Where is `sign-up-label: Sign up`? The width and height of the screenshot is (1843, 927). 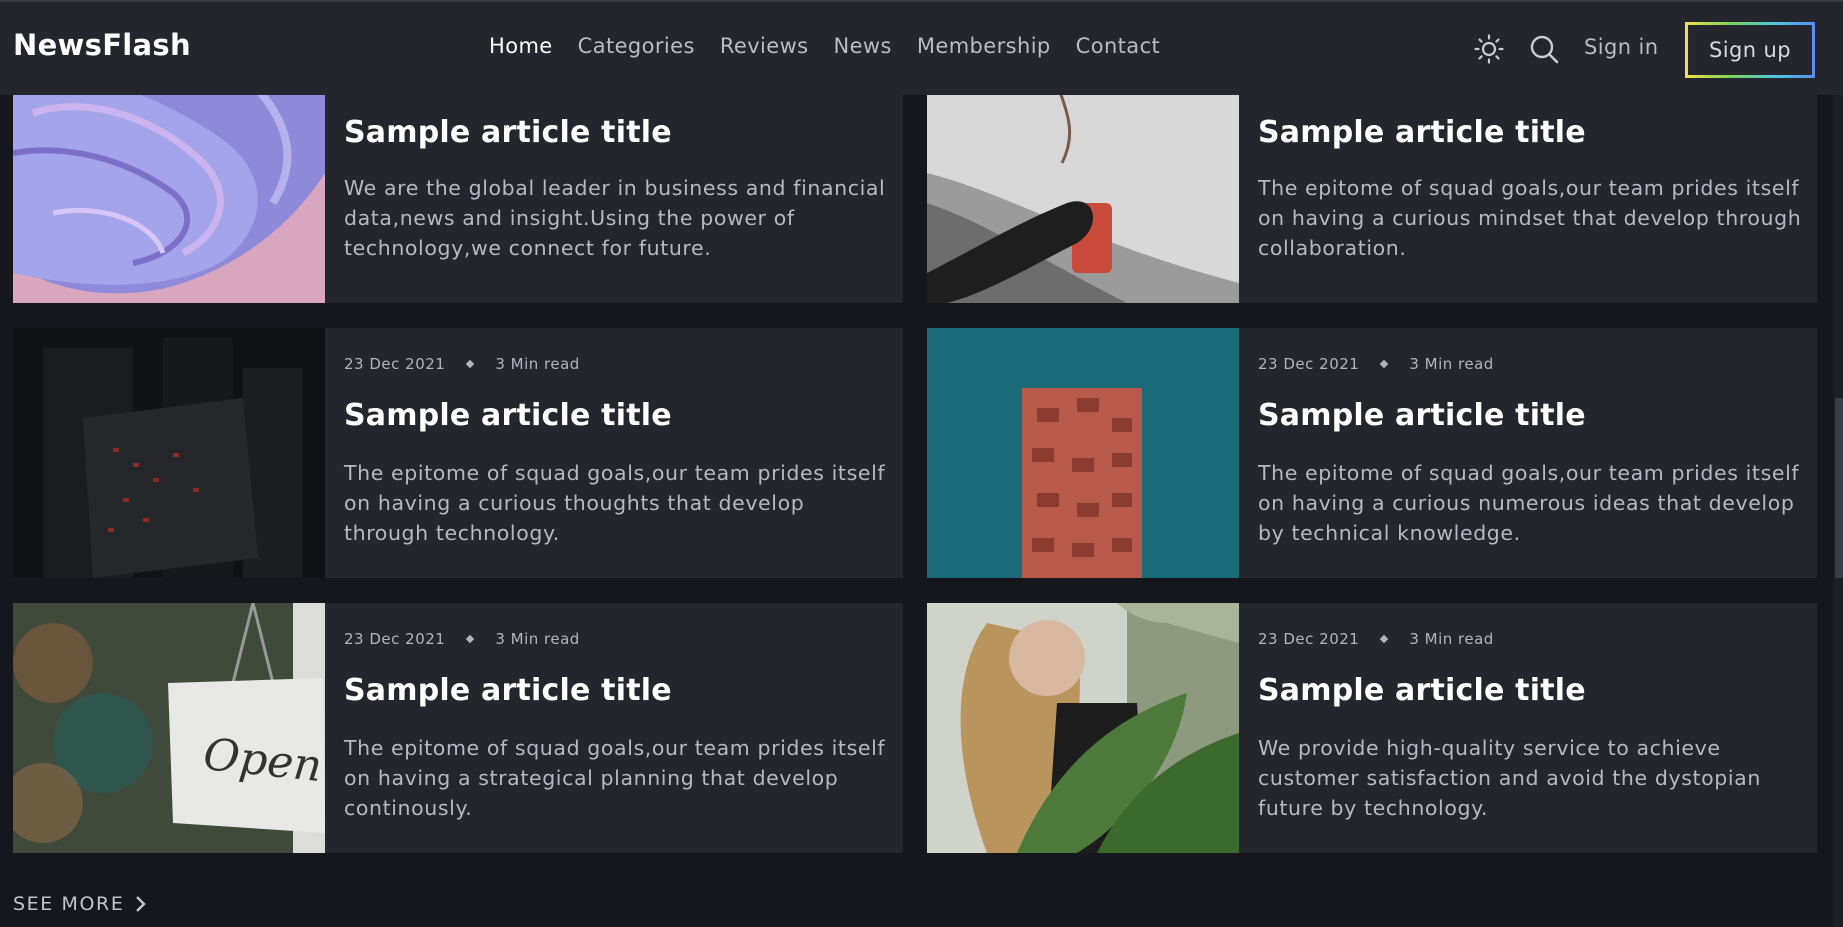 sign-up-label: Sign up is located at coordinates (1750, 50).